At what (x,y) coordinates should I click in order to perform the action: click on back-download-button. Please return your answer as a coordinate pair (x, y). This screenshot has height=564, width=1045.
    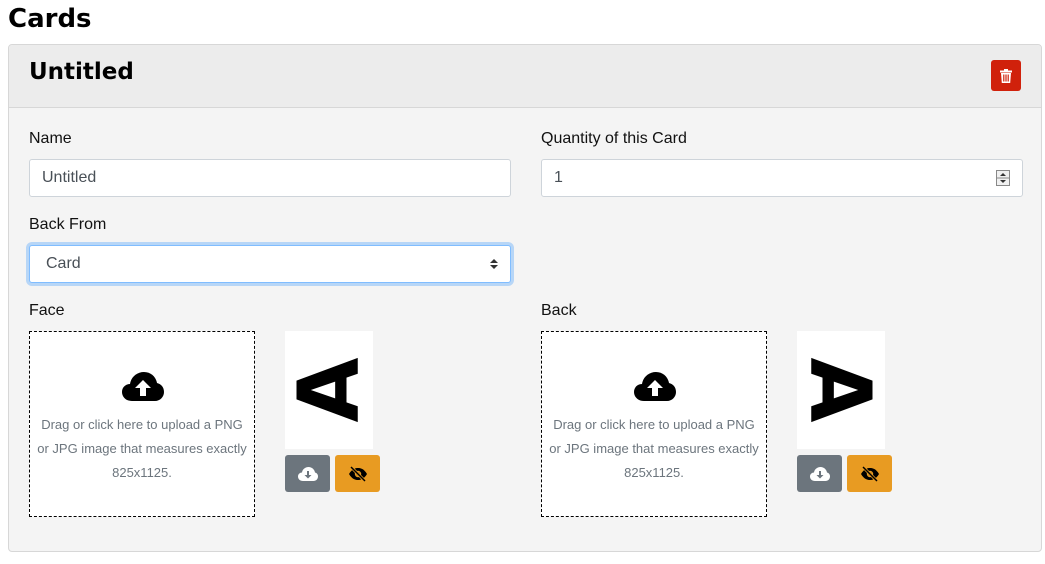
    Looking at the image, I should click on (819, 473).